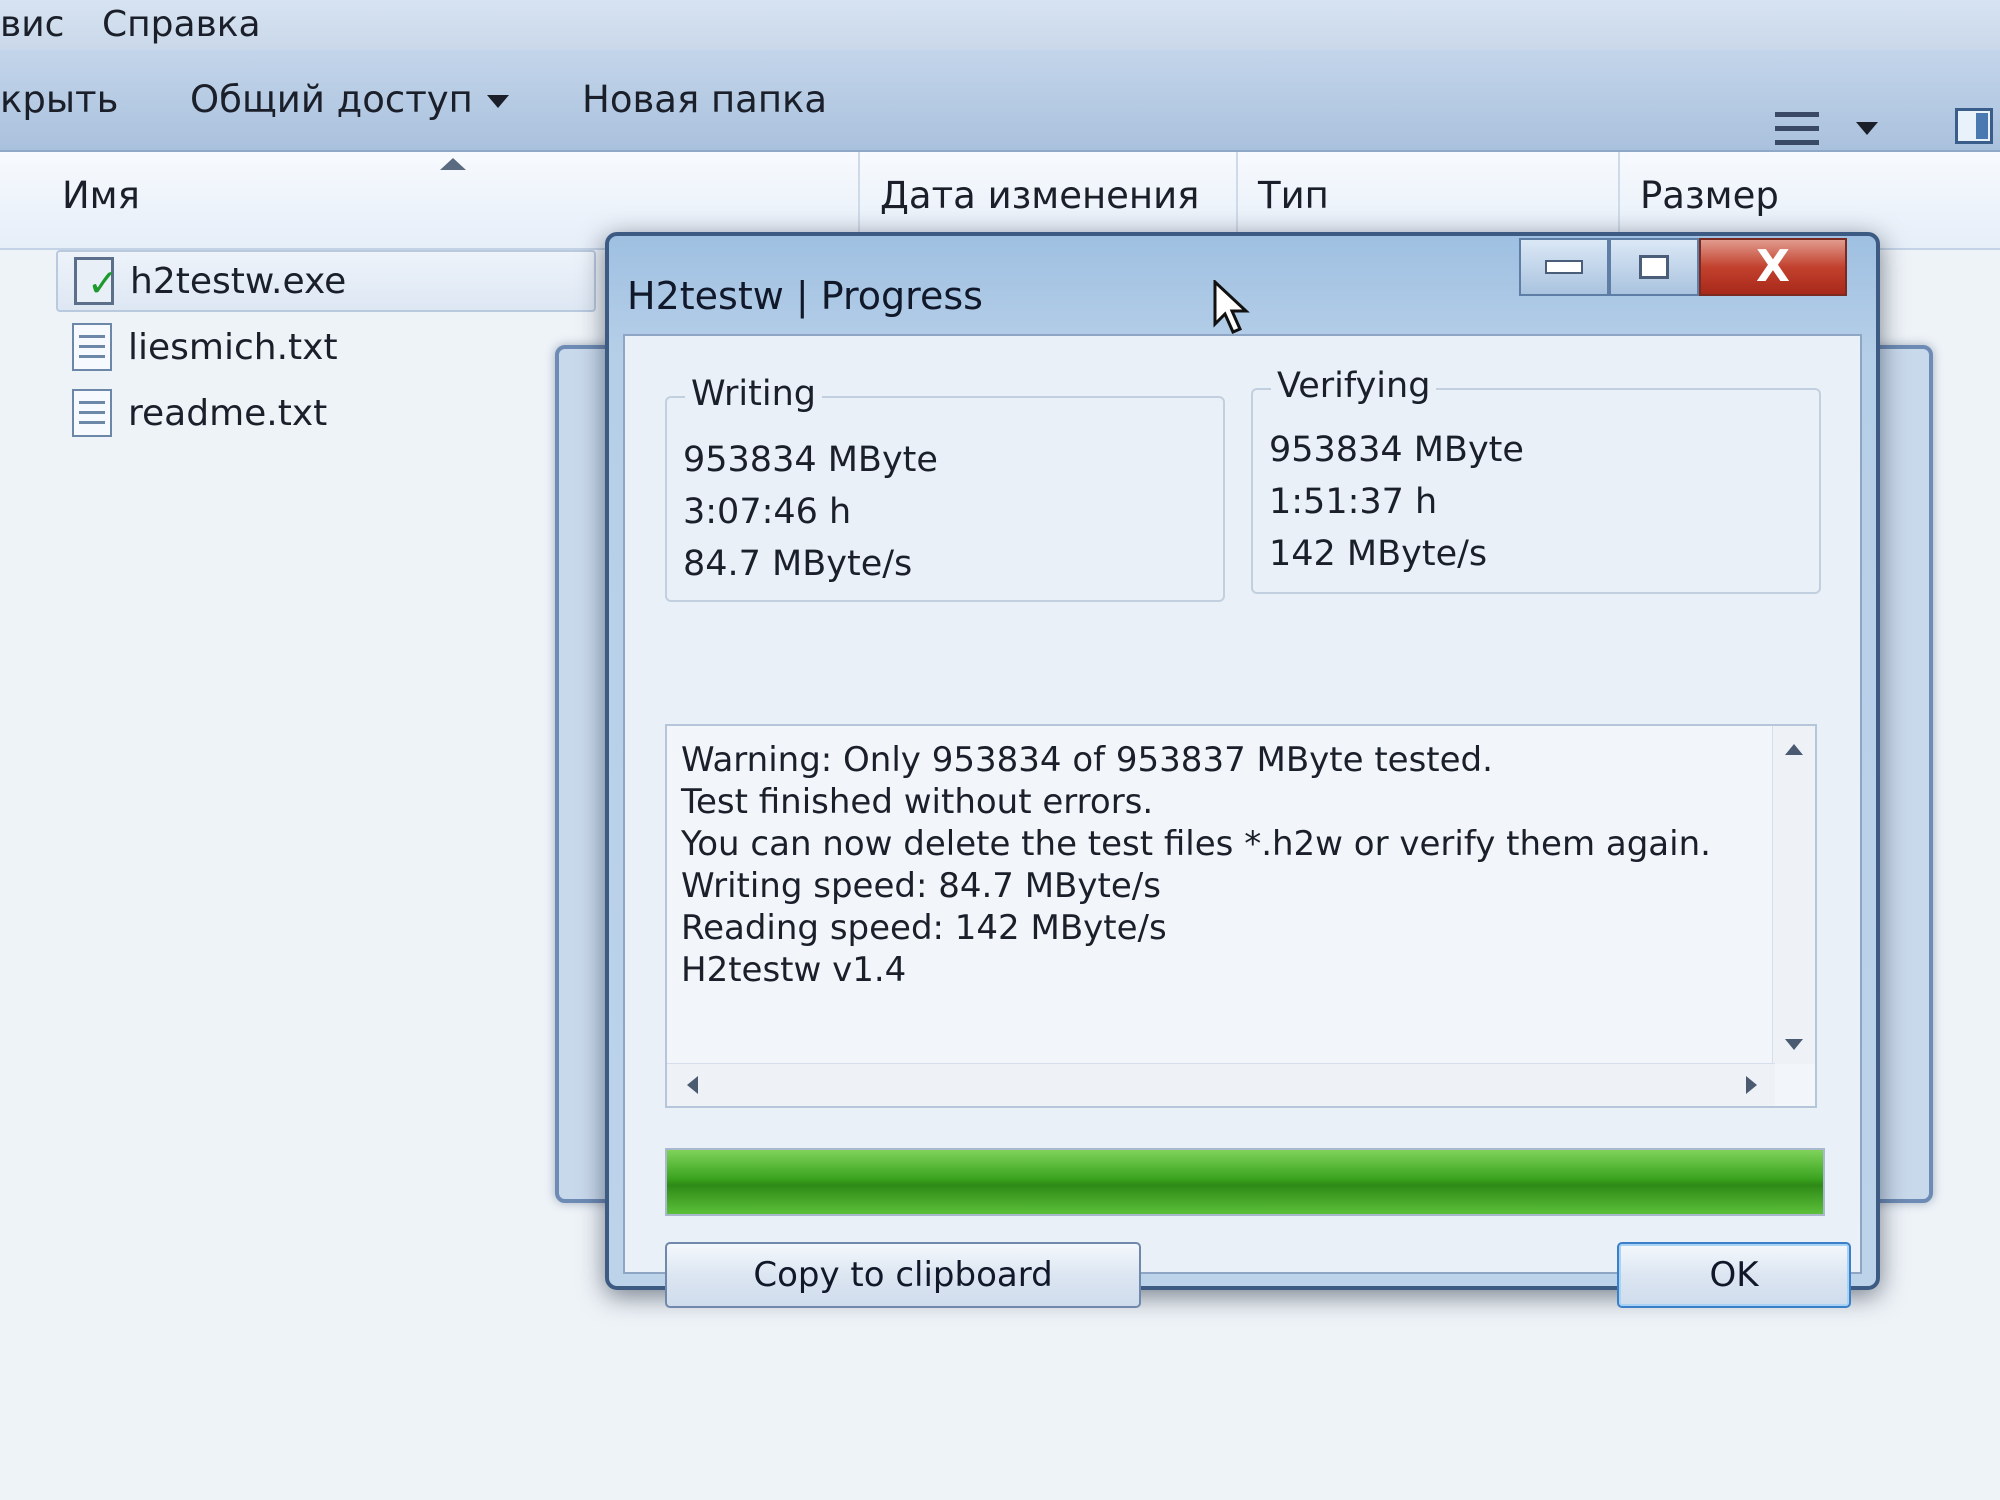 Image resolution: width=2000 pixels, height=1500 pixels. What do you see at coordinates (805, 296) in the screenshot?
I see `dialog-title: H2testw | Progress` at bounding box center [805, 296].